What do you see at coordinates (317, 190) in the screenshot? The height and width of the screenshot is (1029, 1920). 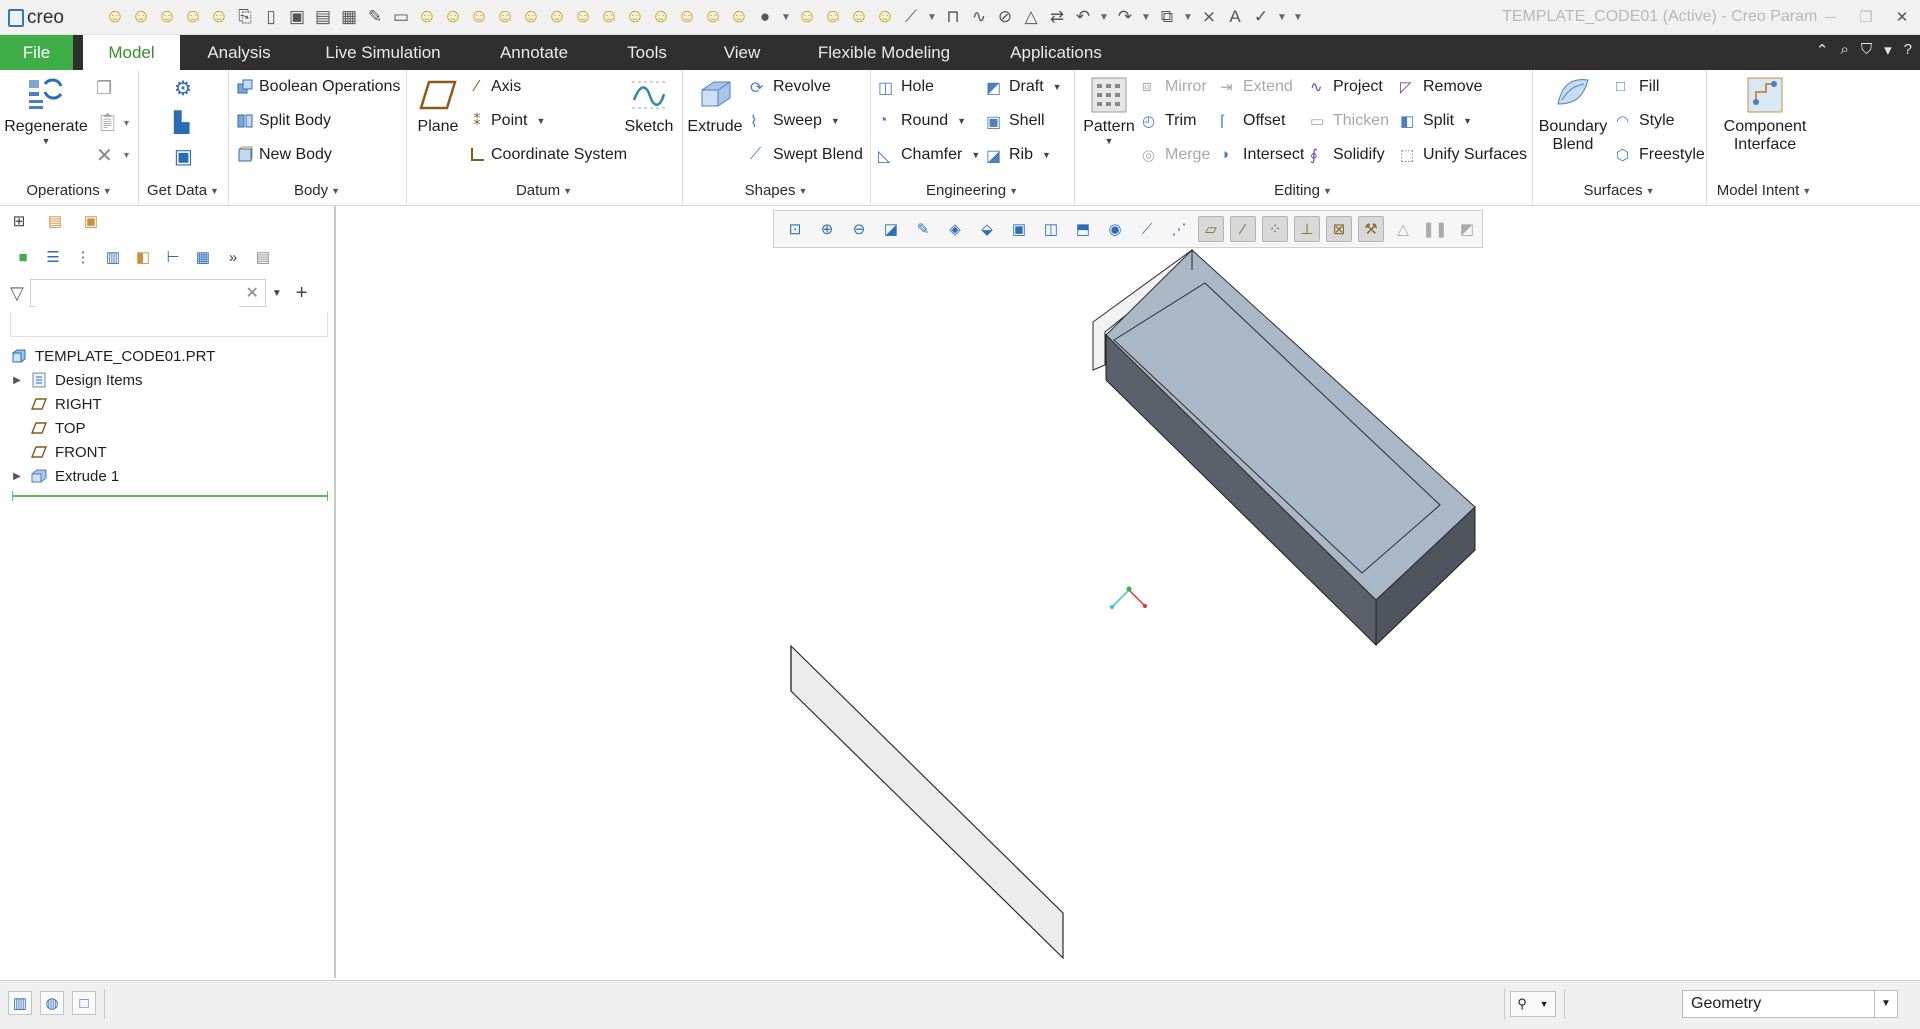 I see `body-group-label: Body ▼` at bounding box center [317, 190].